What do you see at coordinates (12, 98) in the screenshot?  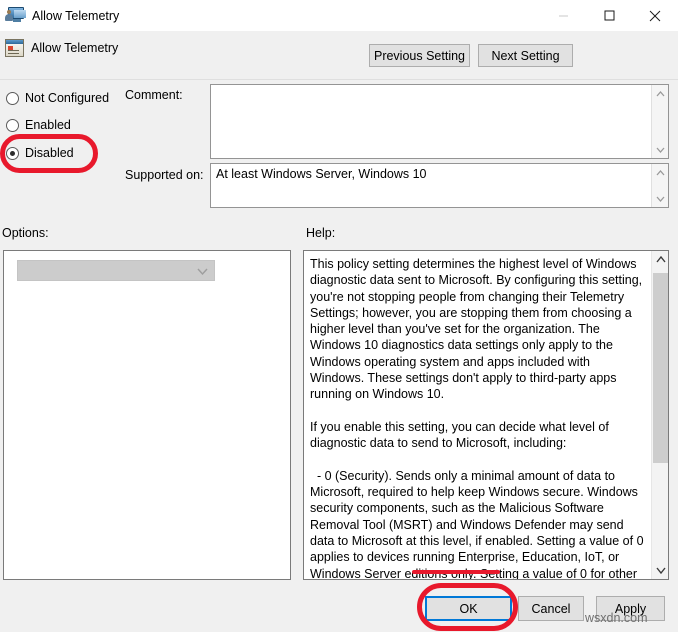 I see `radio-not-configured-mark` at bounding box center [12, 98].